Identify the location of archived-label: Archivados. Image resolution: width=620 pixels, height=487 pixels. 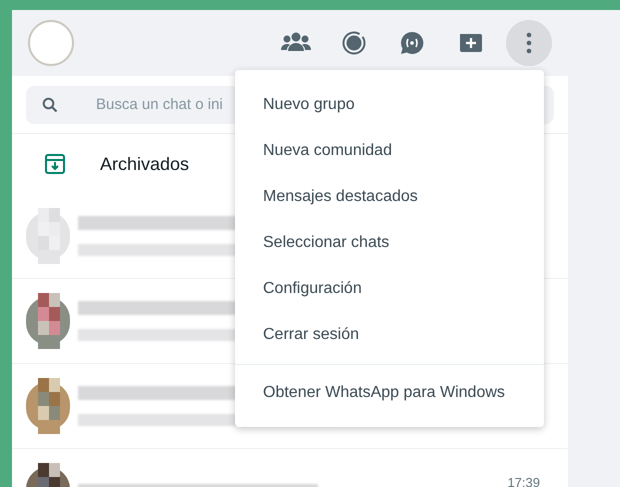
(145, 164).